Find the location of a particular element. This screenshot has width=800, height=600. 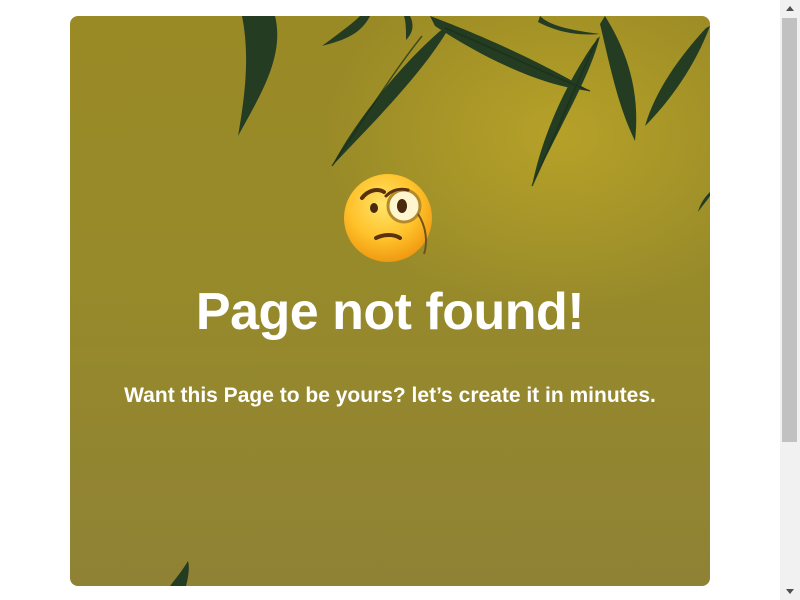

face-with-monocle-icon is located at coordinates (388, 218).